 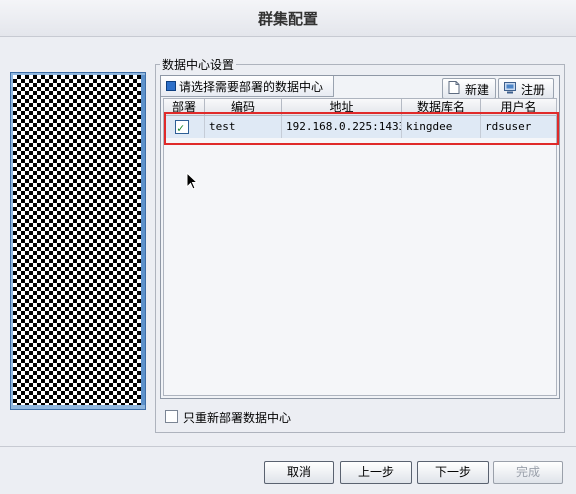 I want to click on new-button-label: 新建, so click(x=477, y=90).